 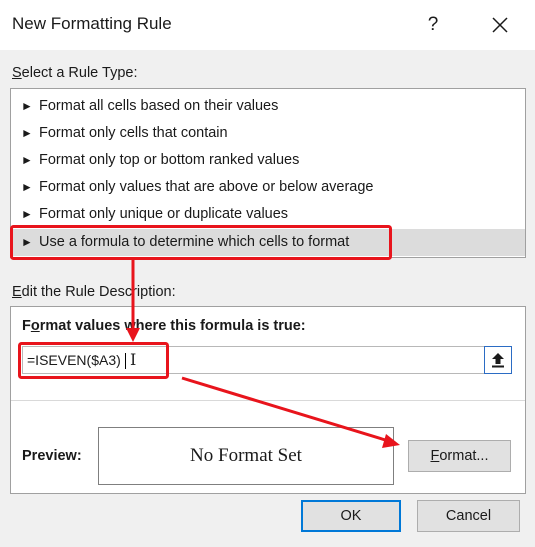 I want to click on rule-type-item: ► Format all cells based on their values, so click(x=268, y=106).